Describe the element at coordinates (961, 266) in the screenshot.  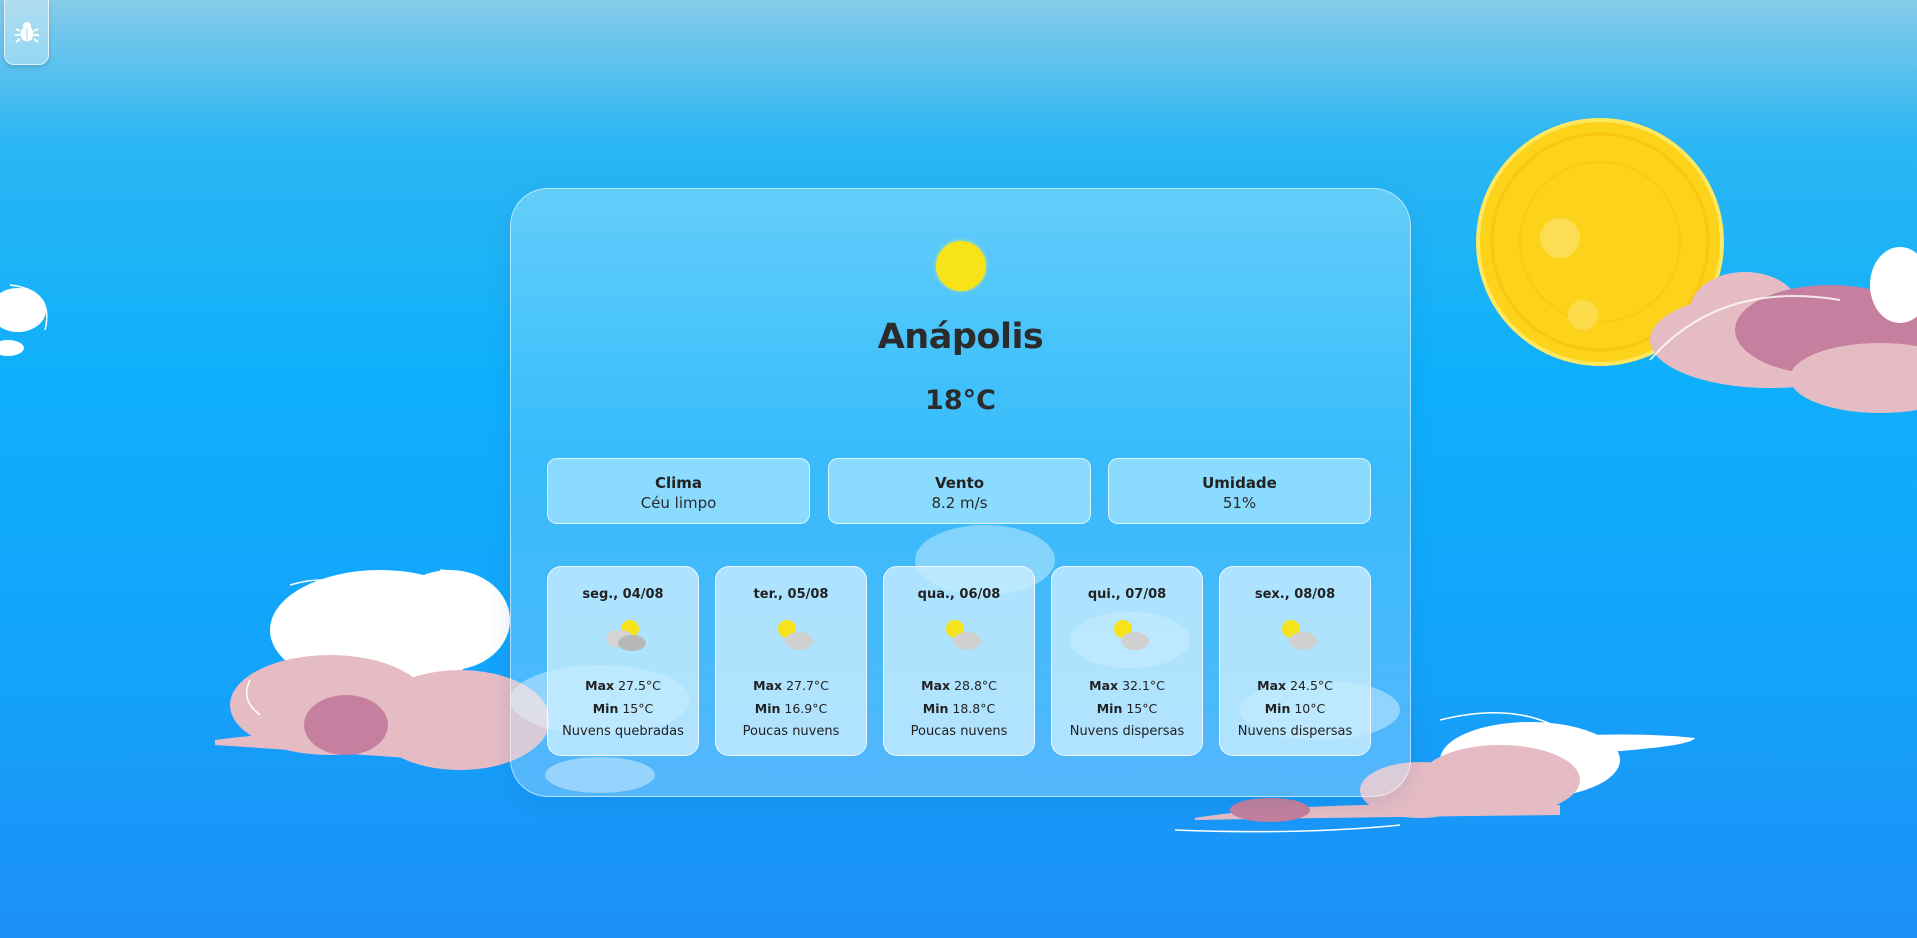
I see `sun-icon` at that location.